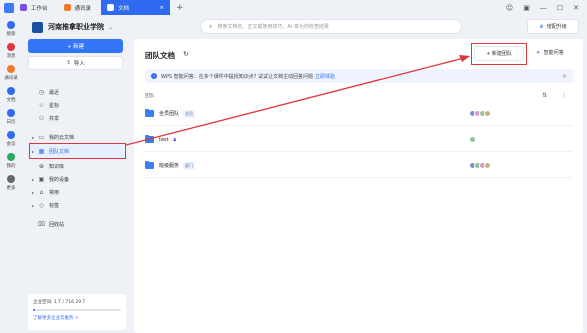  What do you see at coordinates (41, 137) in the screenshot?
I see `cloud-folder-icon: ▭` at bounding box center [41, 137].